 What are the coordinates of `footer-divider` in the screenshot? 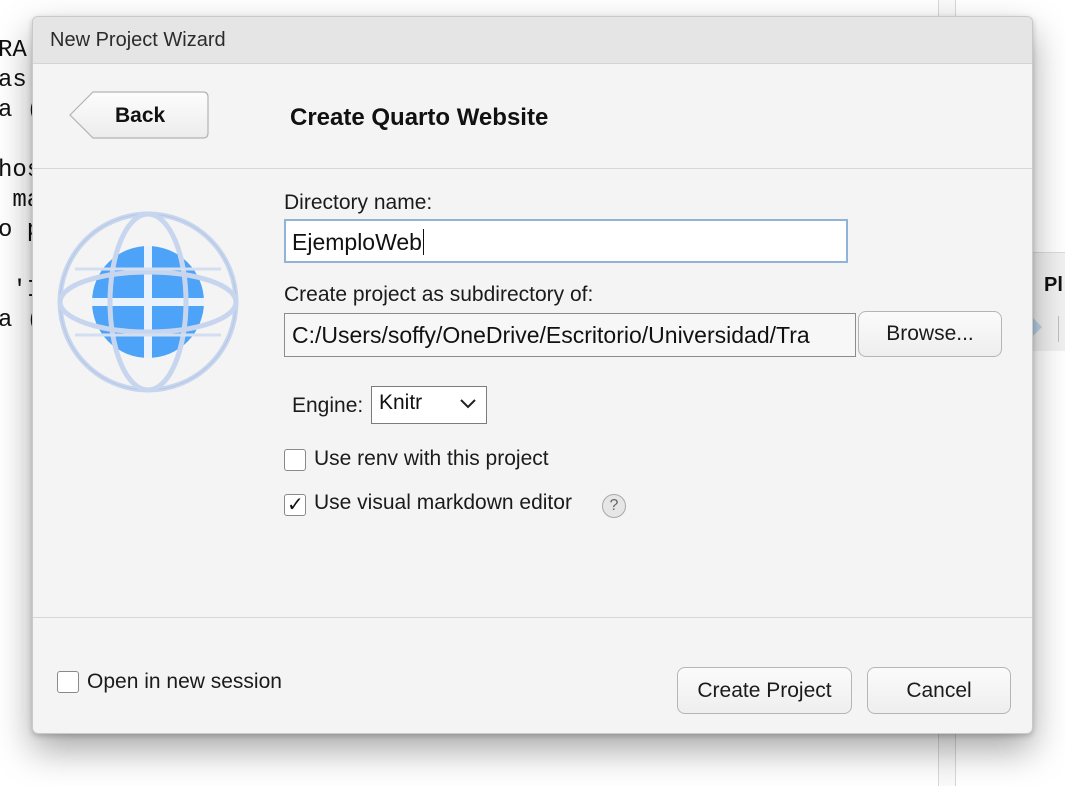 It's located at (532, 617).